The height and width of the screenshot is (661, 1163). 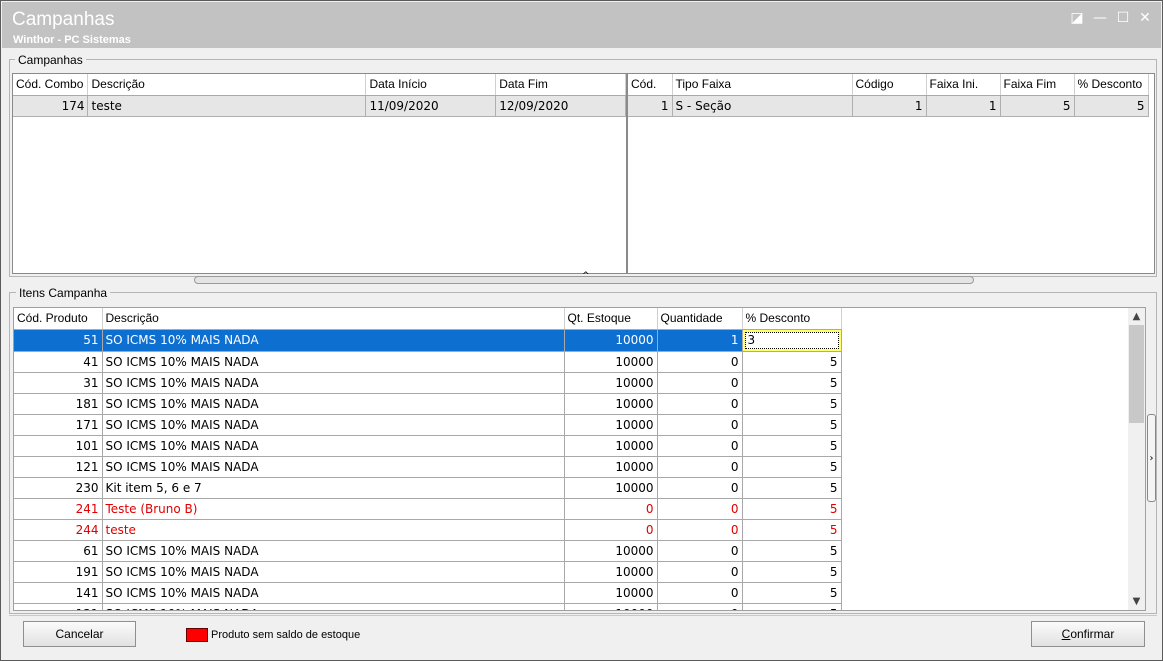 I want to click on cell-cod-produto: 191, so click(x=58, y=572).